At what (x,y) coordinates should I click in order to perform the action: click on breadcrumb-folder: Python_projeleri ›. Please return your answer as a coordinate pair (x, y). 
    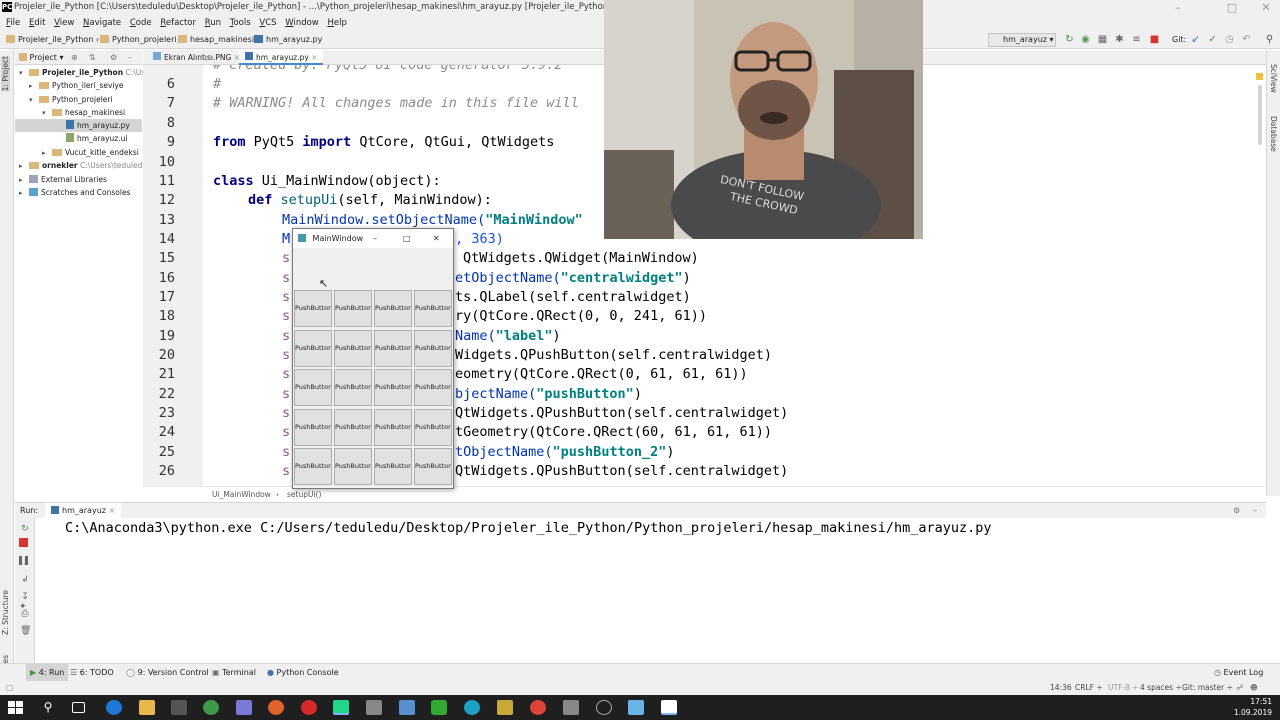
    Looking at the image, I should click on (141, 40).